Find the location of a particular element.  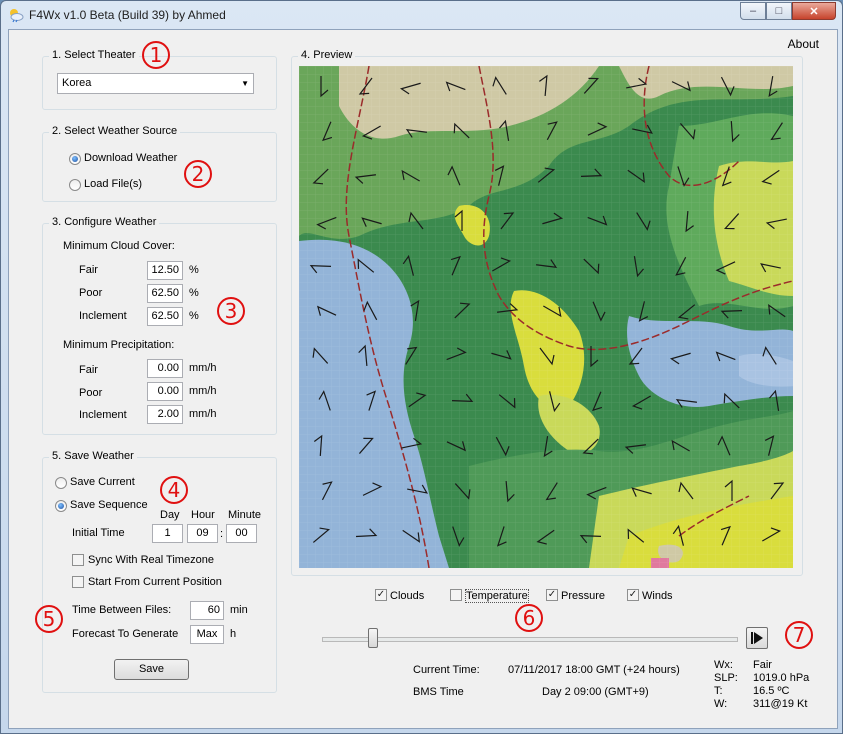

pressure-label: Pressure is located at coordinates (583, 596).